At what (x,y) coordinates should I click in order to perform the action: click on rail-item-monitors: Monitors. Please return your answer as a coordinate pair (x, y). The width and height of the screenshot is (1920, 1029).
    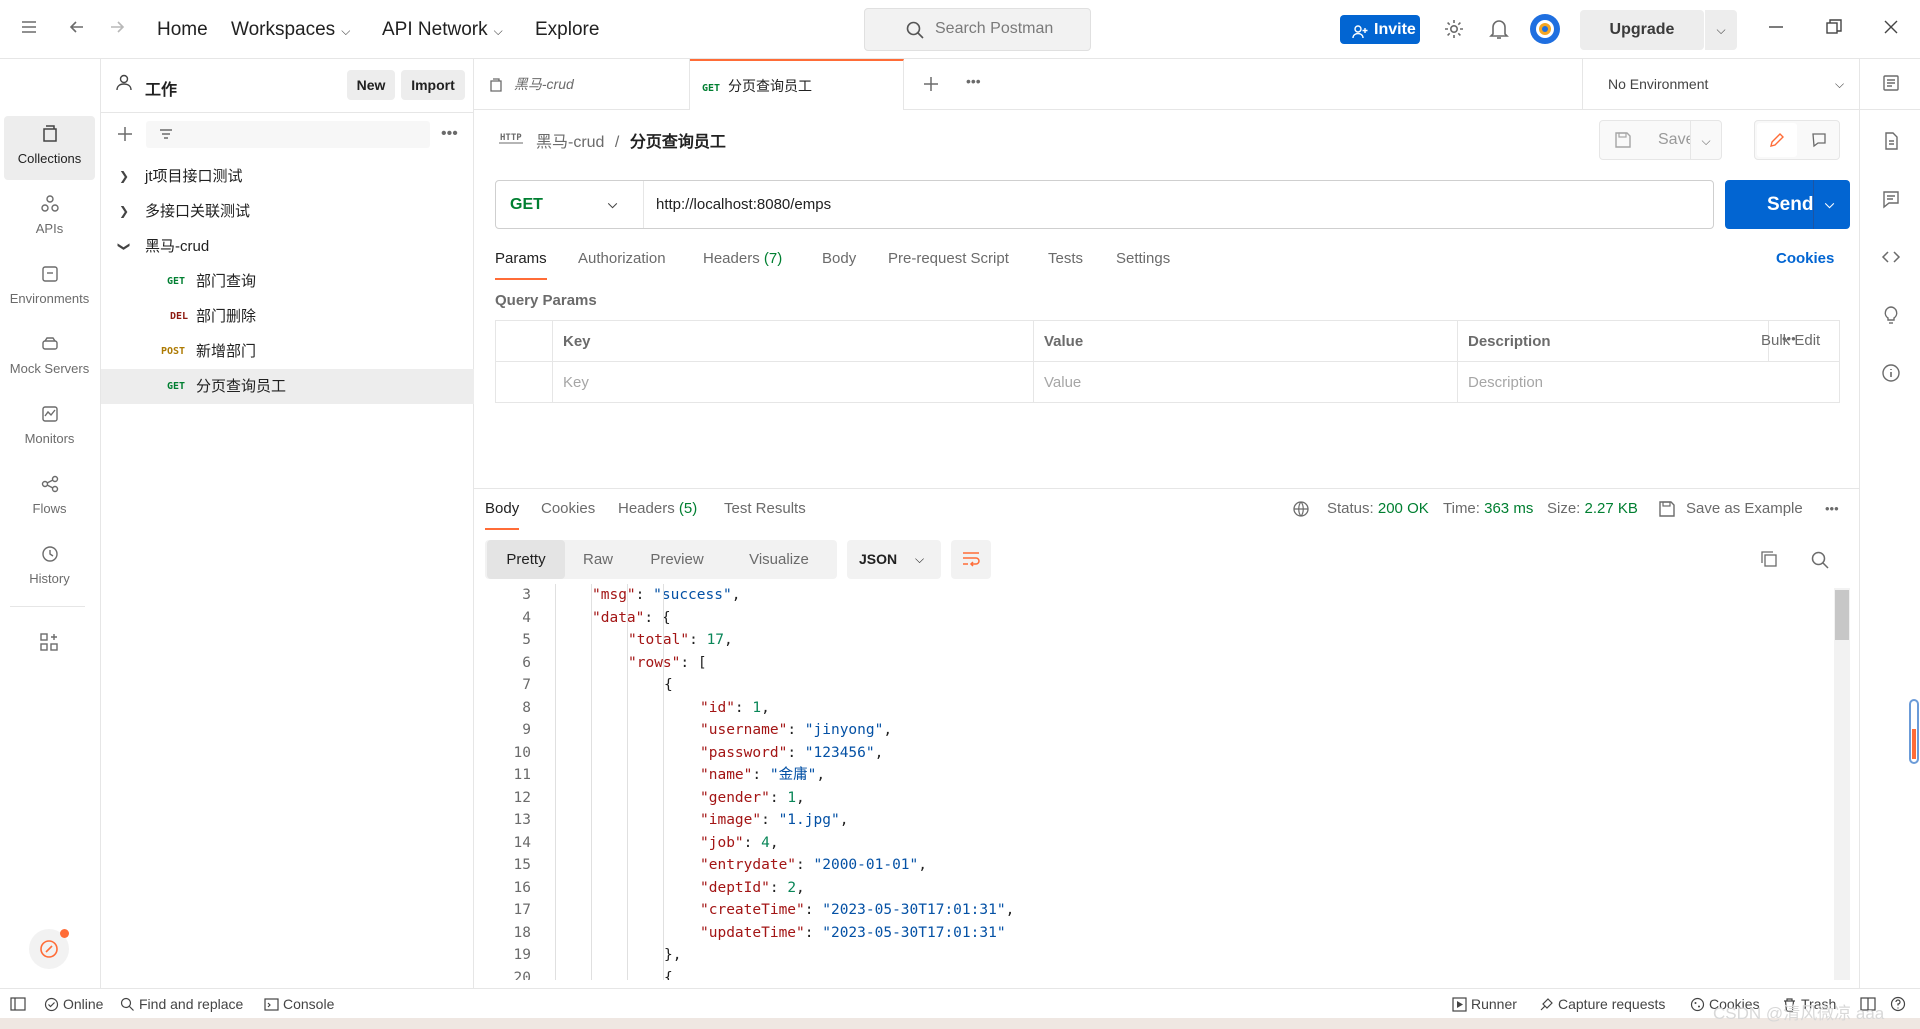
    Looking at the image, I should click on (49, 428).